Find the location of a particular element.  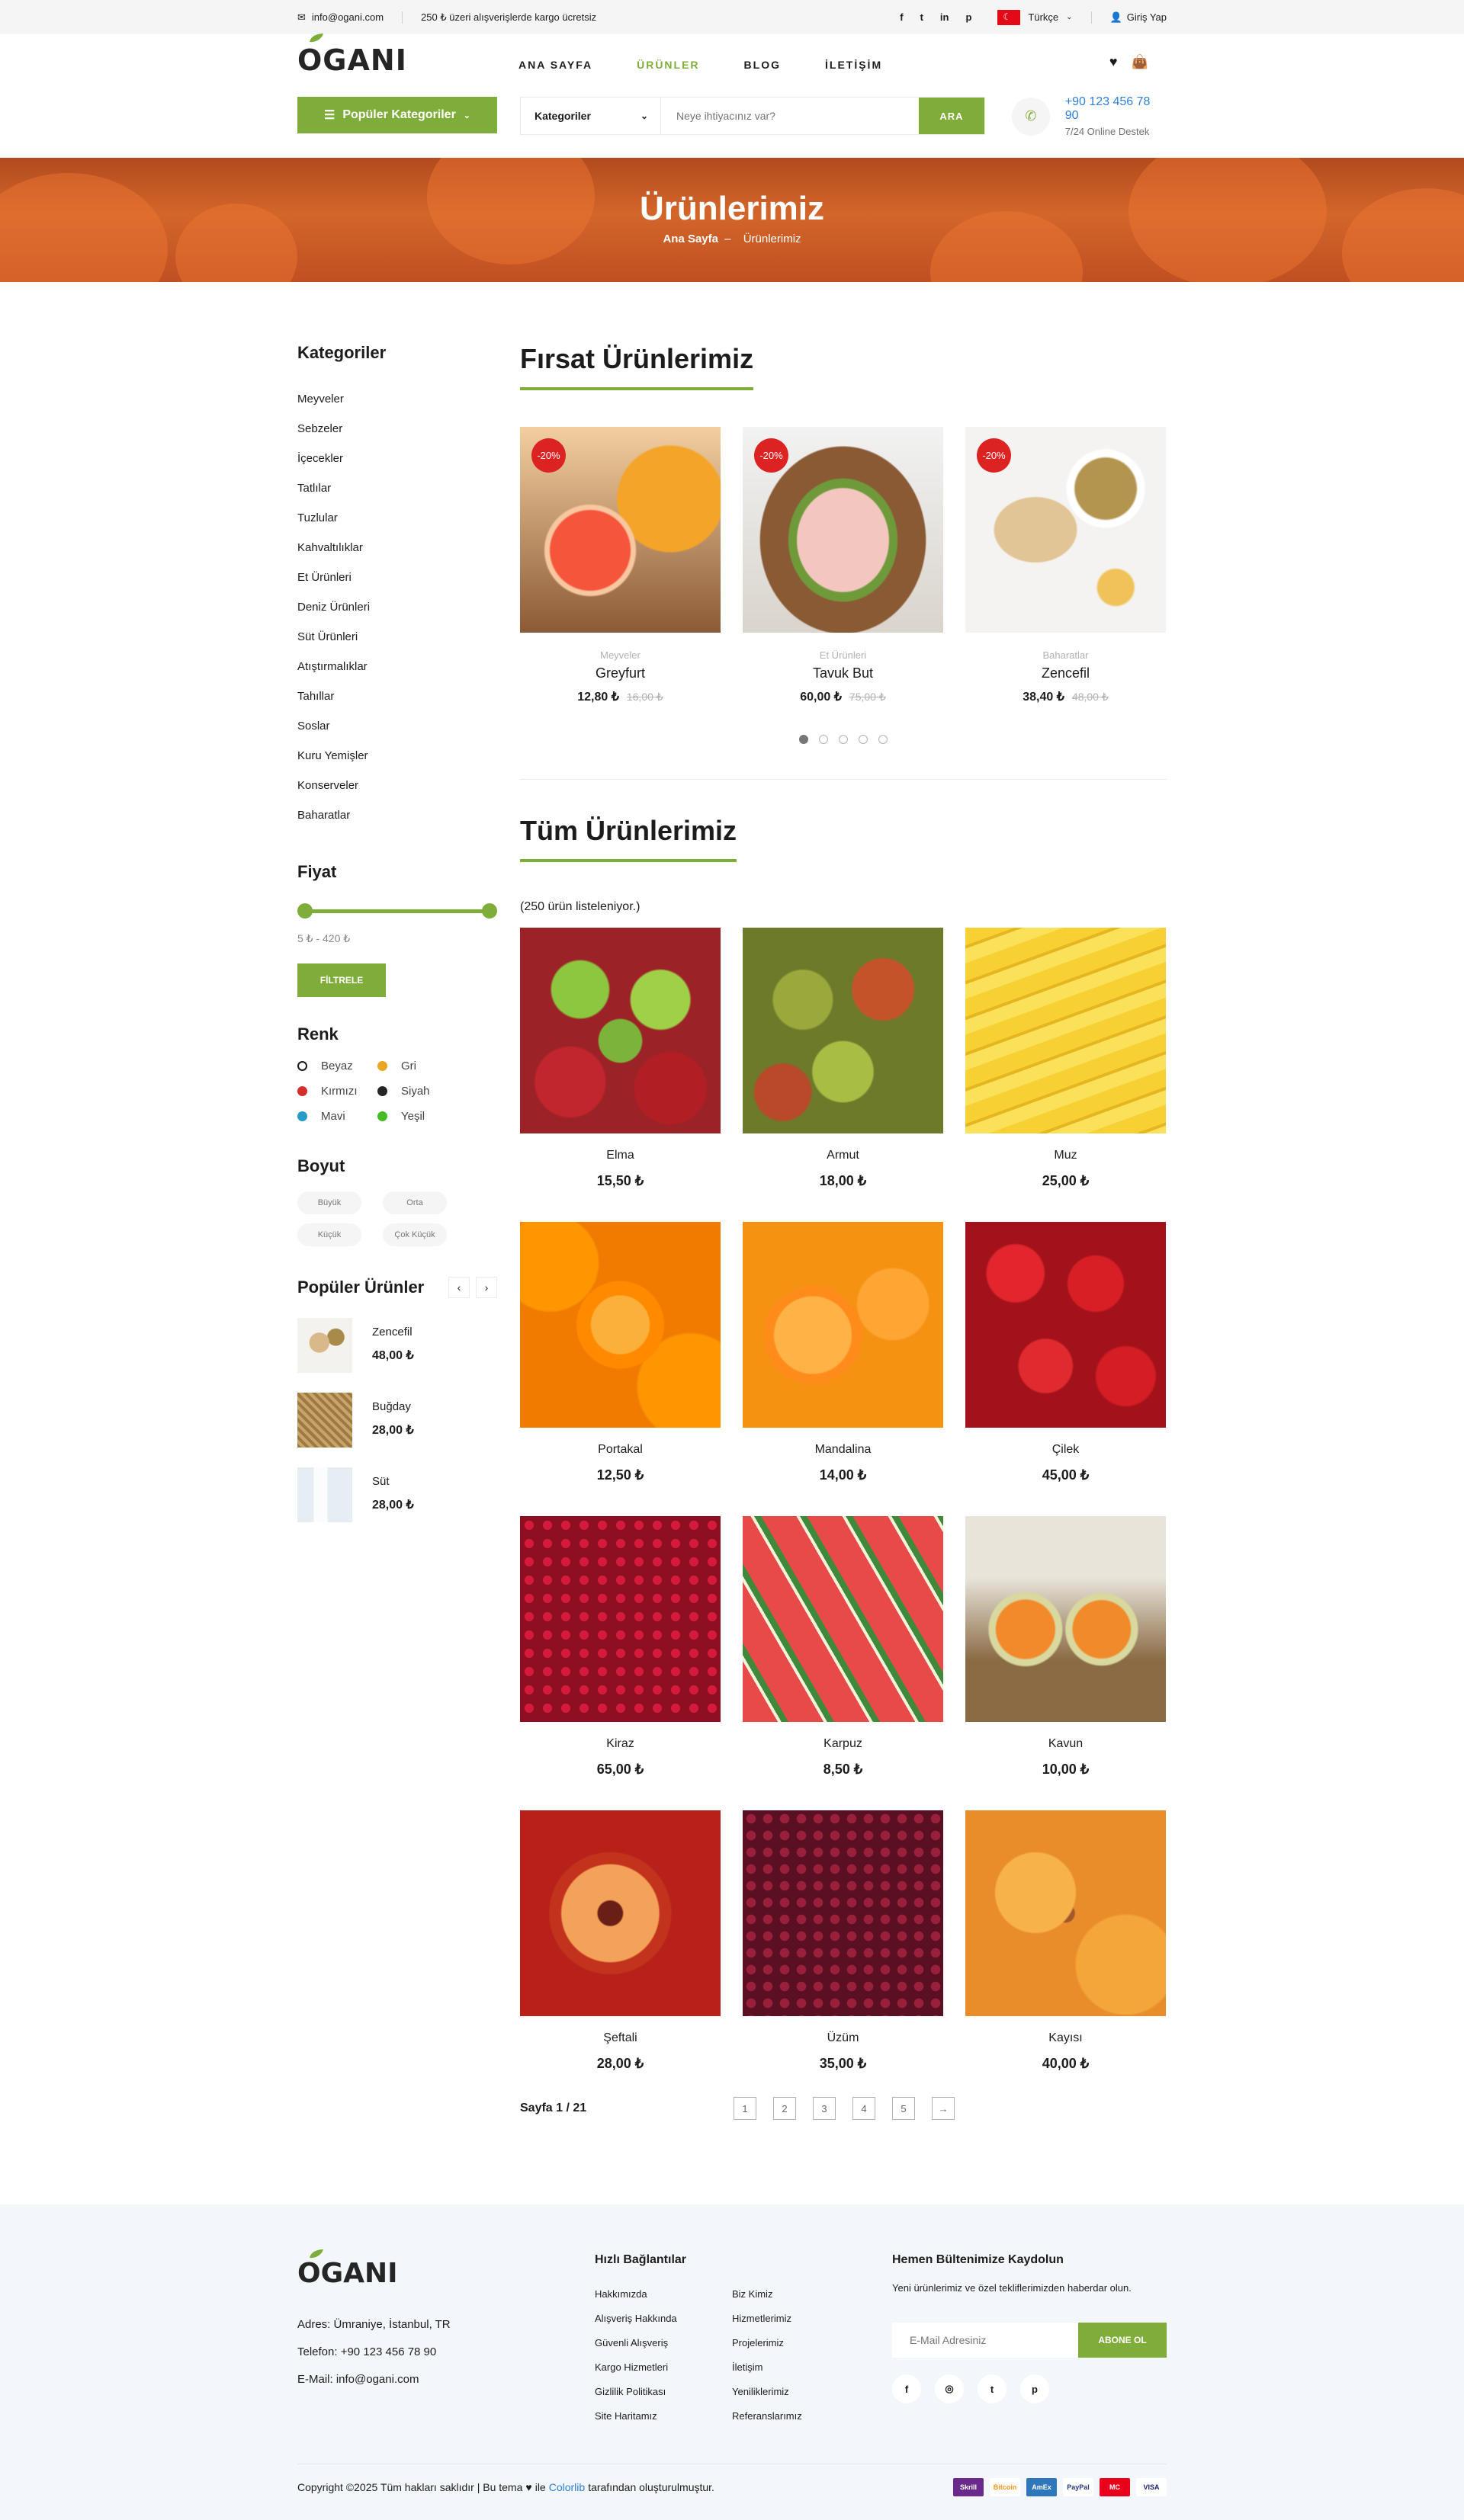

footer-link: Projelerimiz is located at coordinates (793, 2343).